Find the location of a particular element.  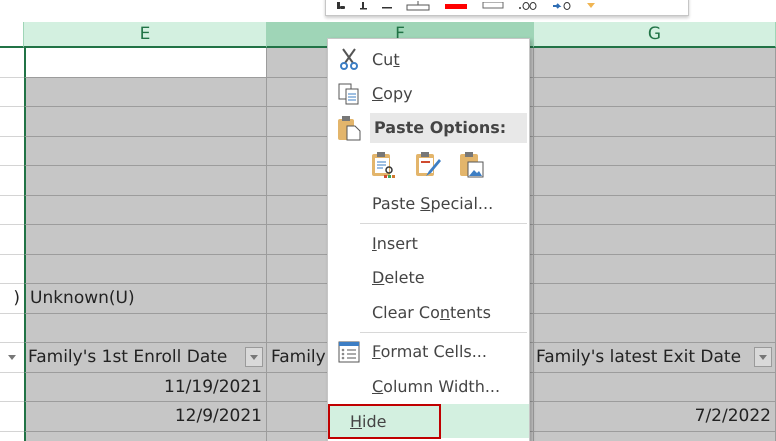

copy-icon is located at coordinates (349, 93).